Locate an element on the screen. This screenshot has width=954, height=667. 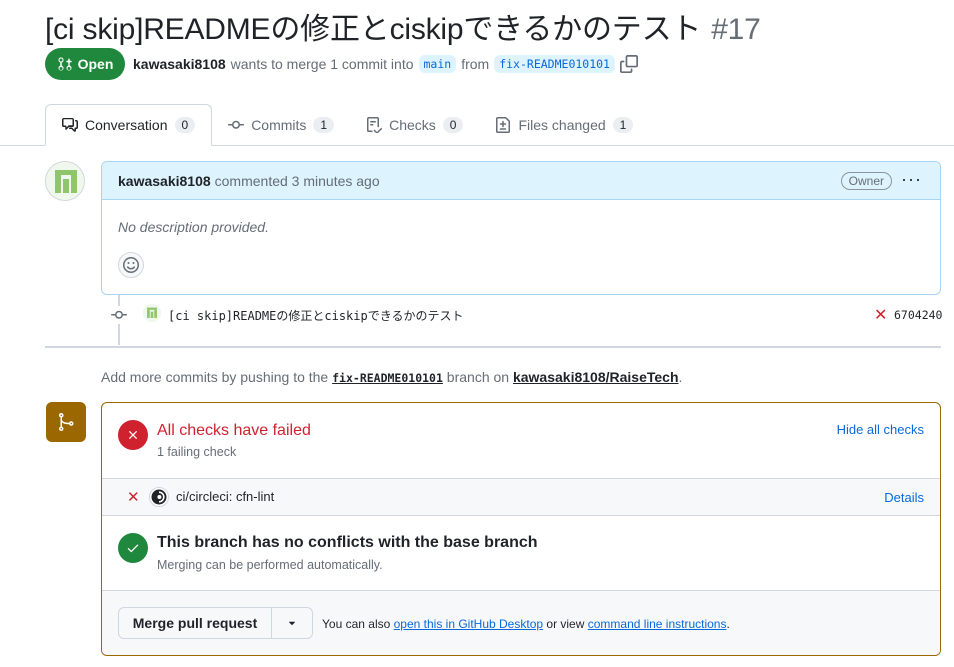
copy-icon is located at coordinates (628, 64).